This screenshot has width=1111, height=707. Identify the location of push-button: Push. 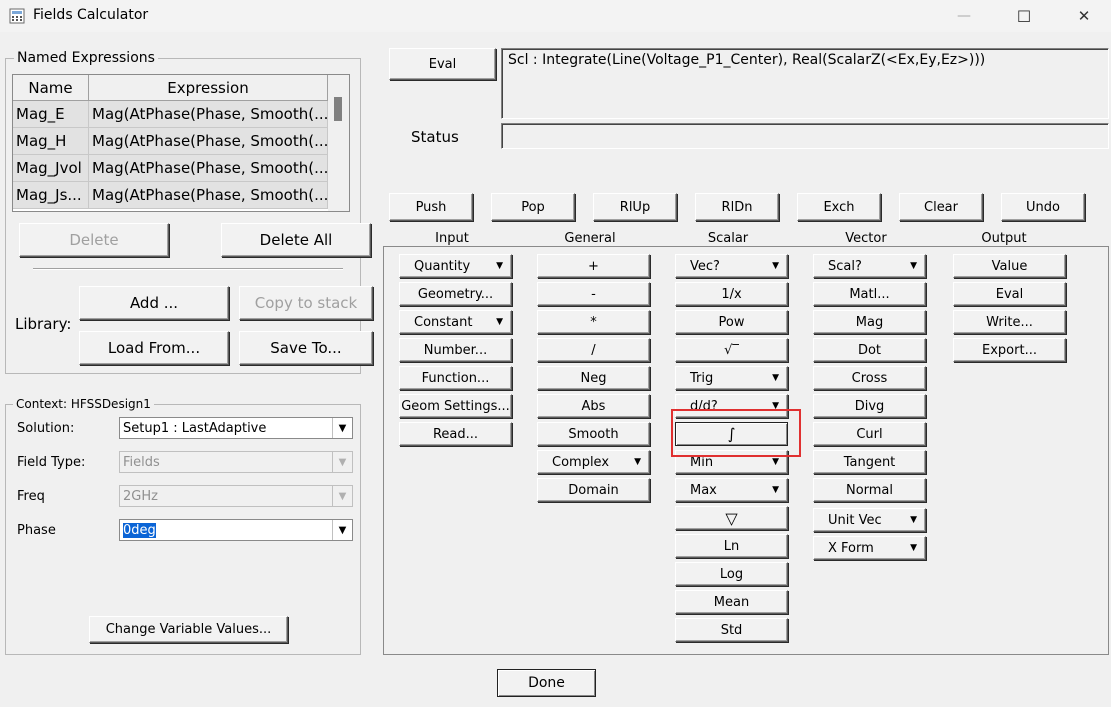
(431, 207).